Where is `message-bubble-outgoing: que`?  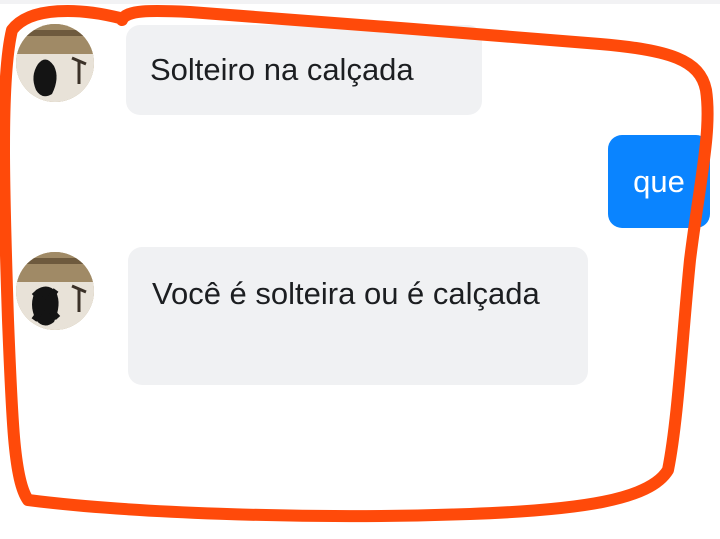 message-bubble-outgoing: que is located at coordinates (659, 181).